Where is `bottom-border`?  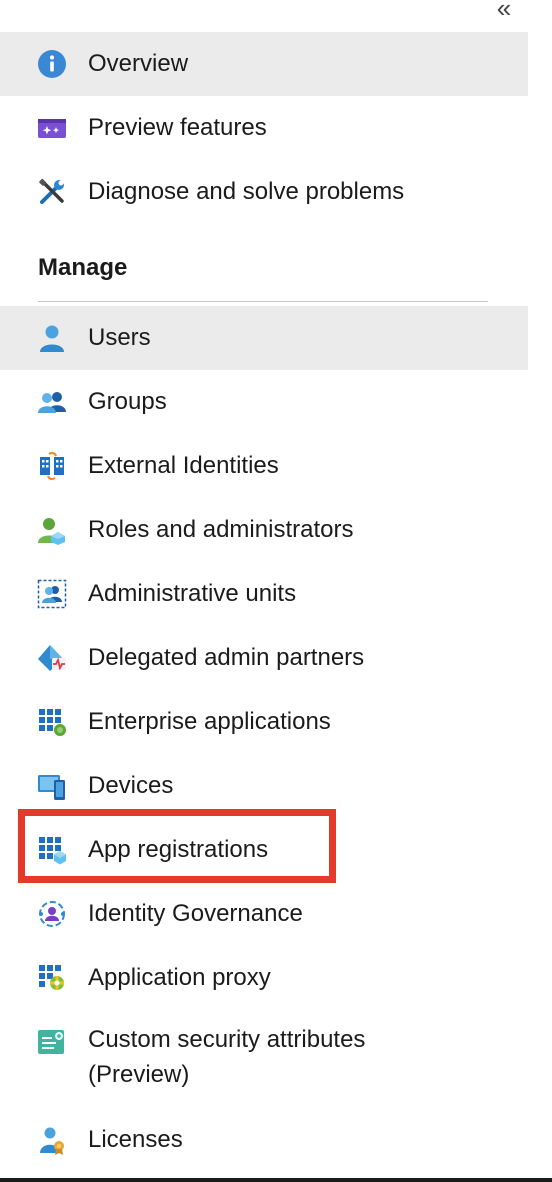 bottom-border is located at coordinates (276, 1180).